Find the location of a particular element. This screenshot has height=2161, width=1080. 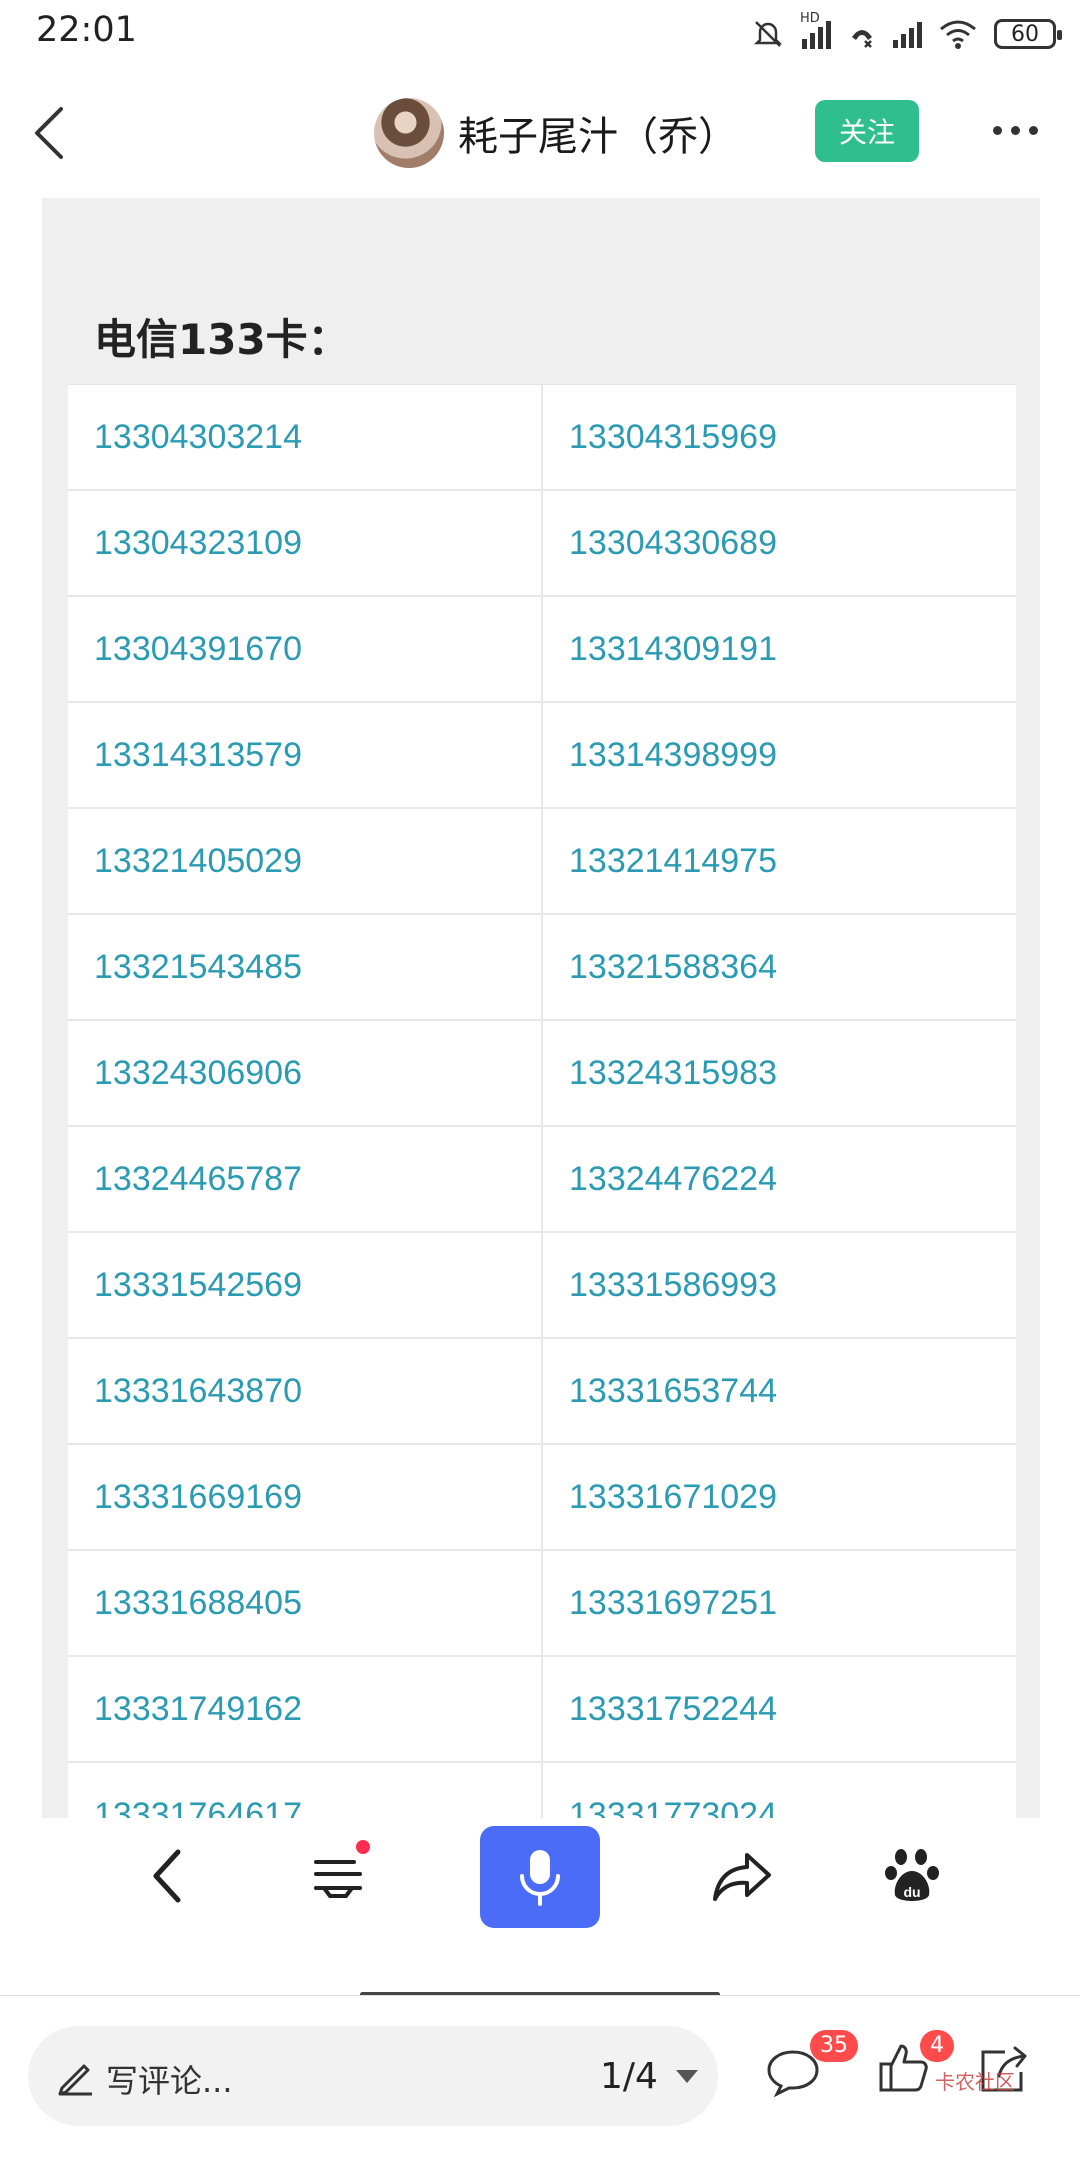

more-dots-icon is located at coordinates (997, 130).